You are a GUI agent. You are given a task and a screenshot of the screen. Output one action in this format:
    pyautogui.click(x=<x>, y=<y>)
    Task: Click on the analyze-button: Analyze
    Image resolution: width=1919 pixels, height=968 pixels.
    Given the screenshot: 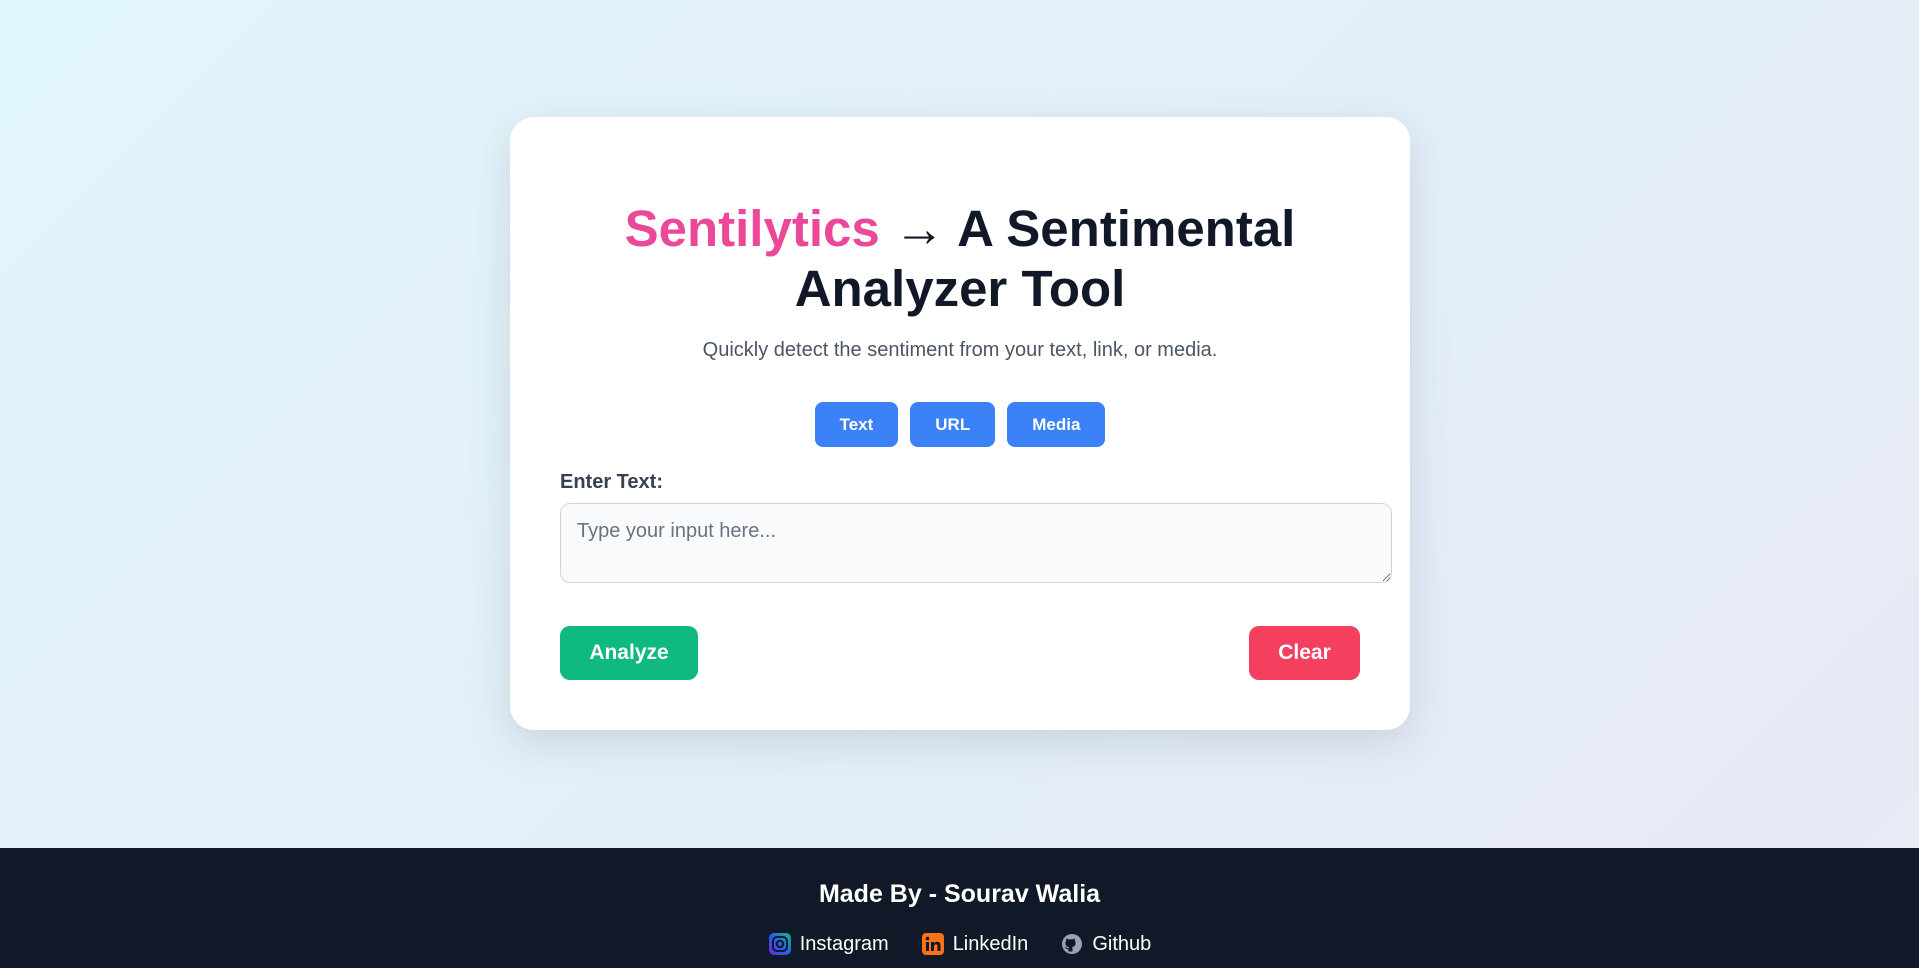 What is the action you would take?
    pyautogui.click(x=629, y=653)
    